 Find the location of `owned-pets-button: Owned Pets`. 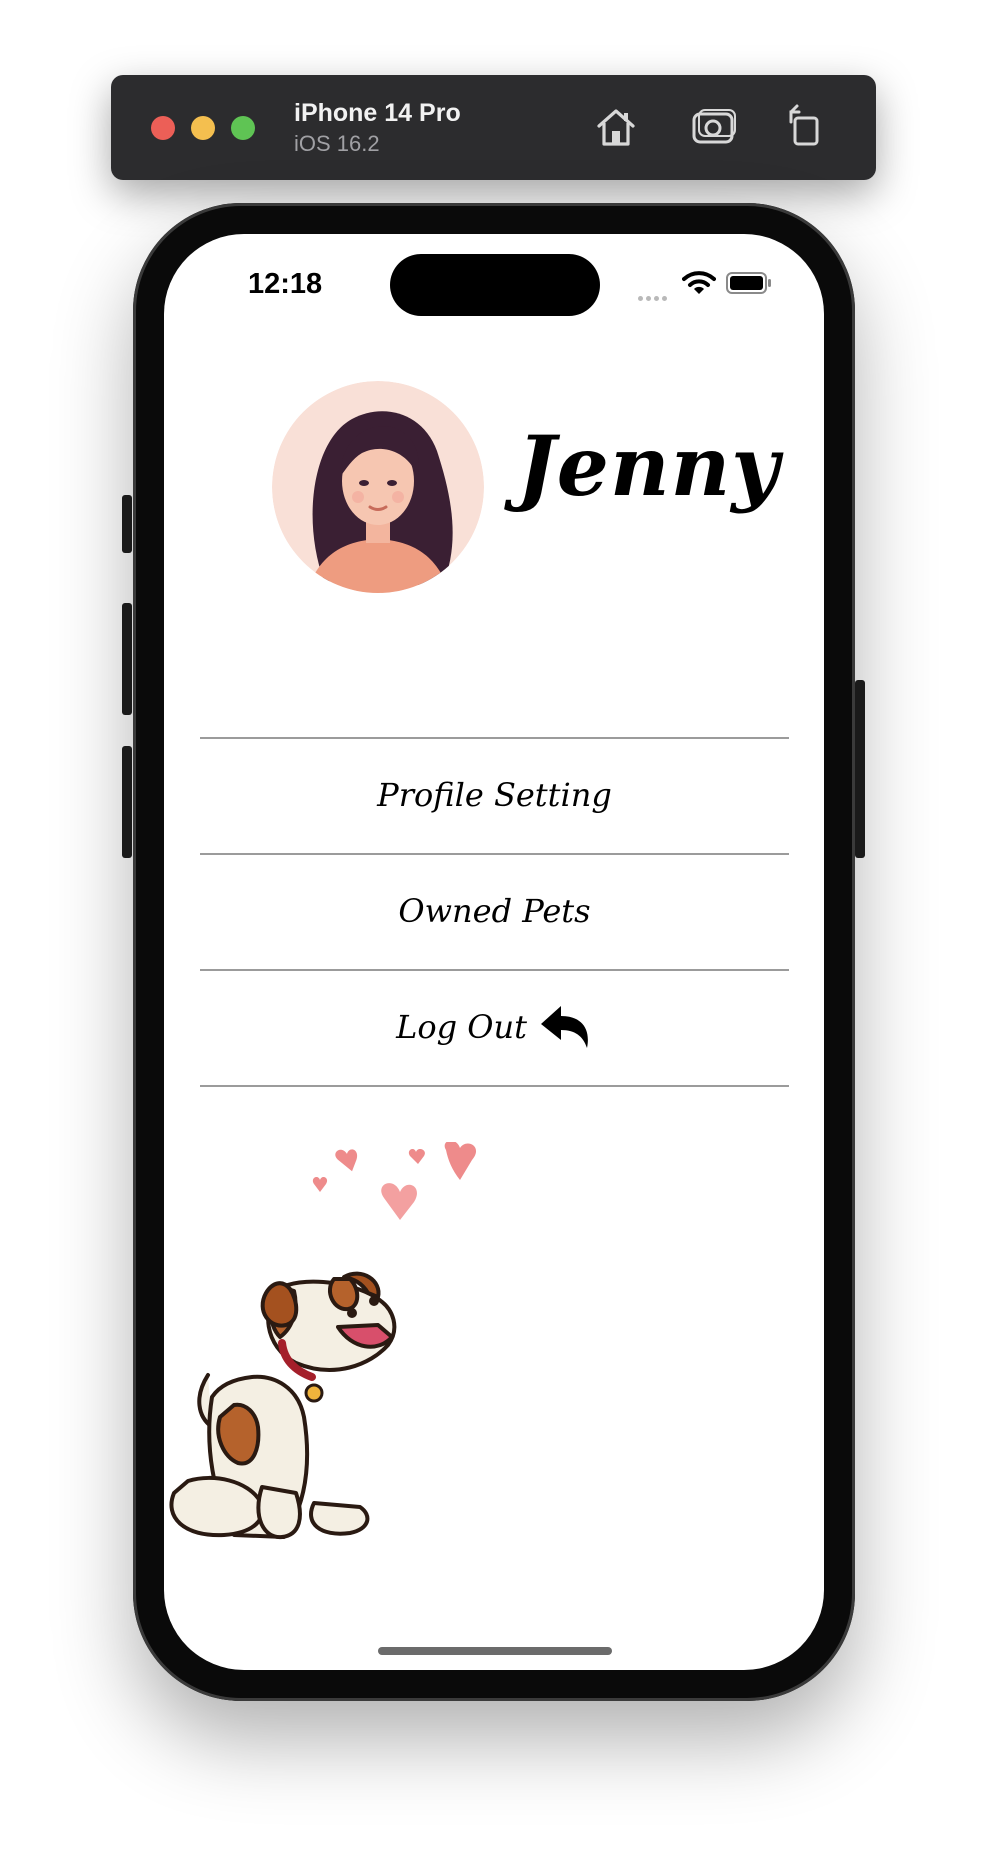

owned-pets-button: Owned Pets is located at coordinates (494, 911).